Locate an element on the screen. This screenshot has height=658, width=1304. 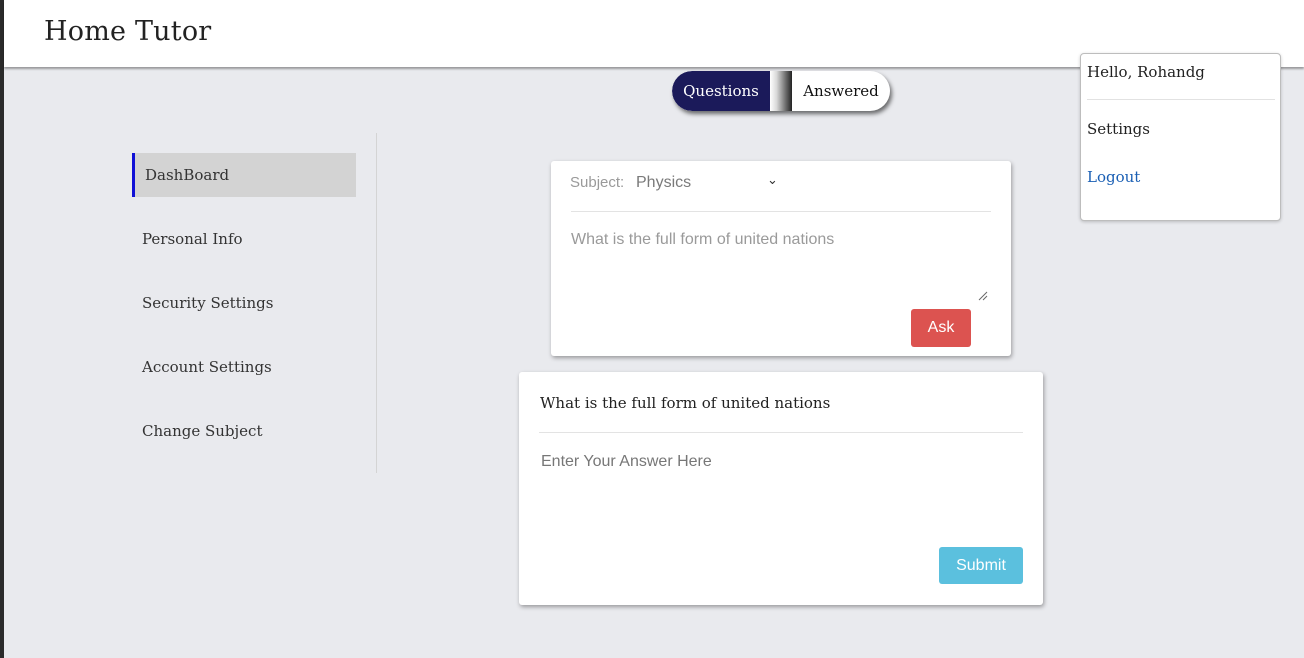
sidebar-item-dashboard: DashBoard is located at coordinates (244, 175).